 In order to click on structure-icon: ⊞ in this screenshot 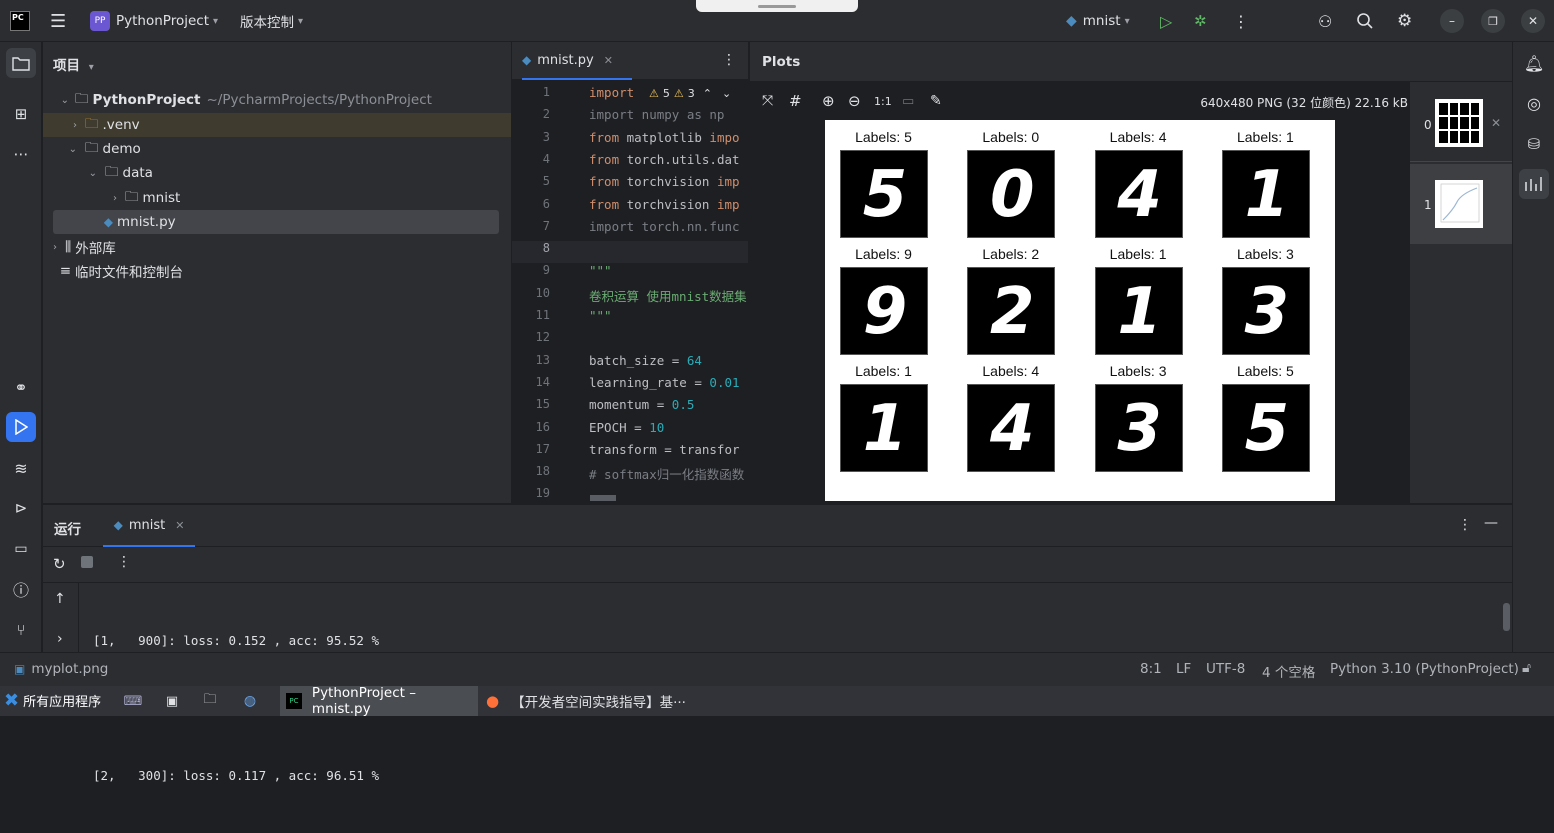, I will do `click(21, 114)`.